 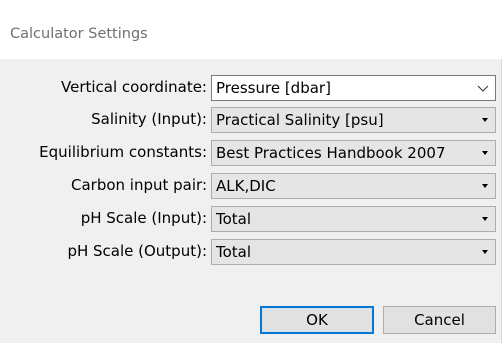 I want to click on salinity-input-select: Practical Salinity [psu], so click(x=353, y=120).